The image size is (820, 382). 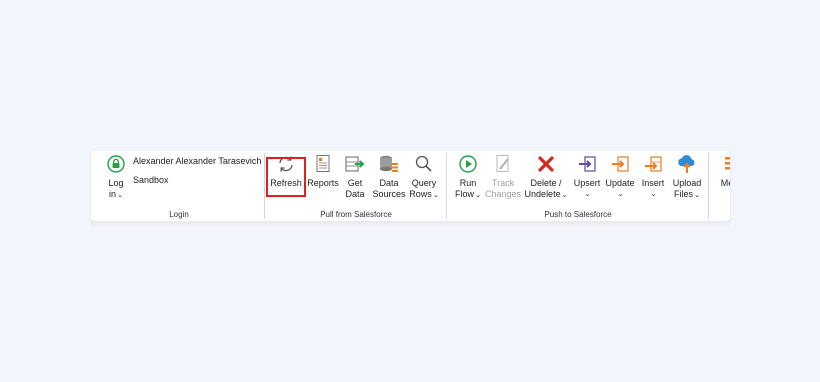 I want to click on get-data-icon, so click(x=355, y=164).